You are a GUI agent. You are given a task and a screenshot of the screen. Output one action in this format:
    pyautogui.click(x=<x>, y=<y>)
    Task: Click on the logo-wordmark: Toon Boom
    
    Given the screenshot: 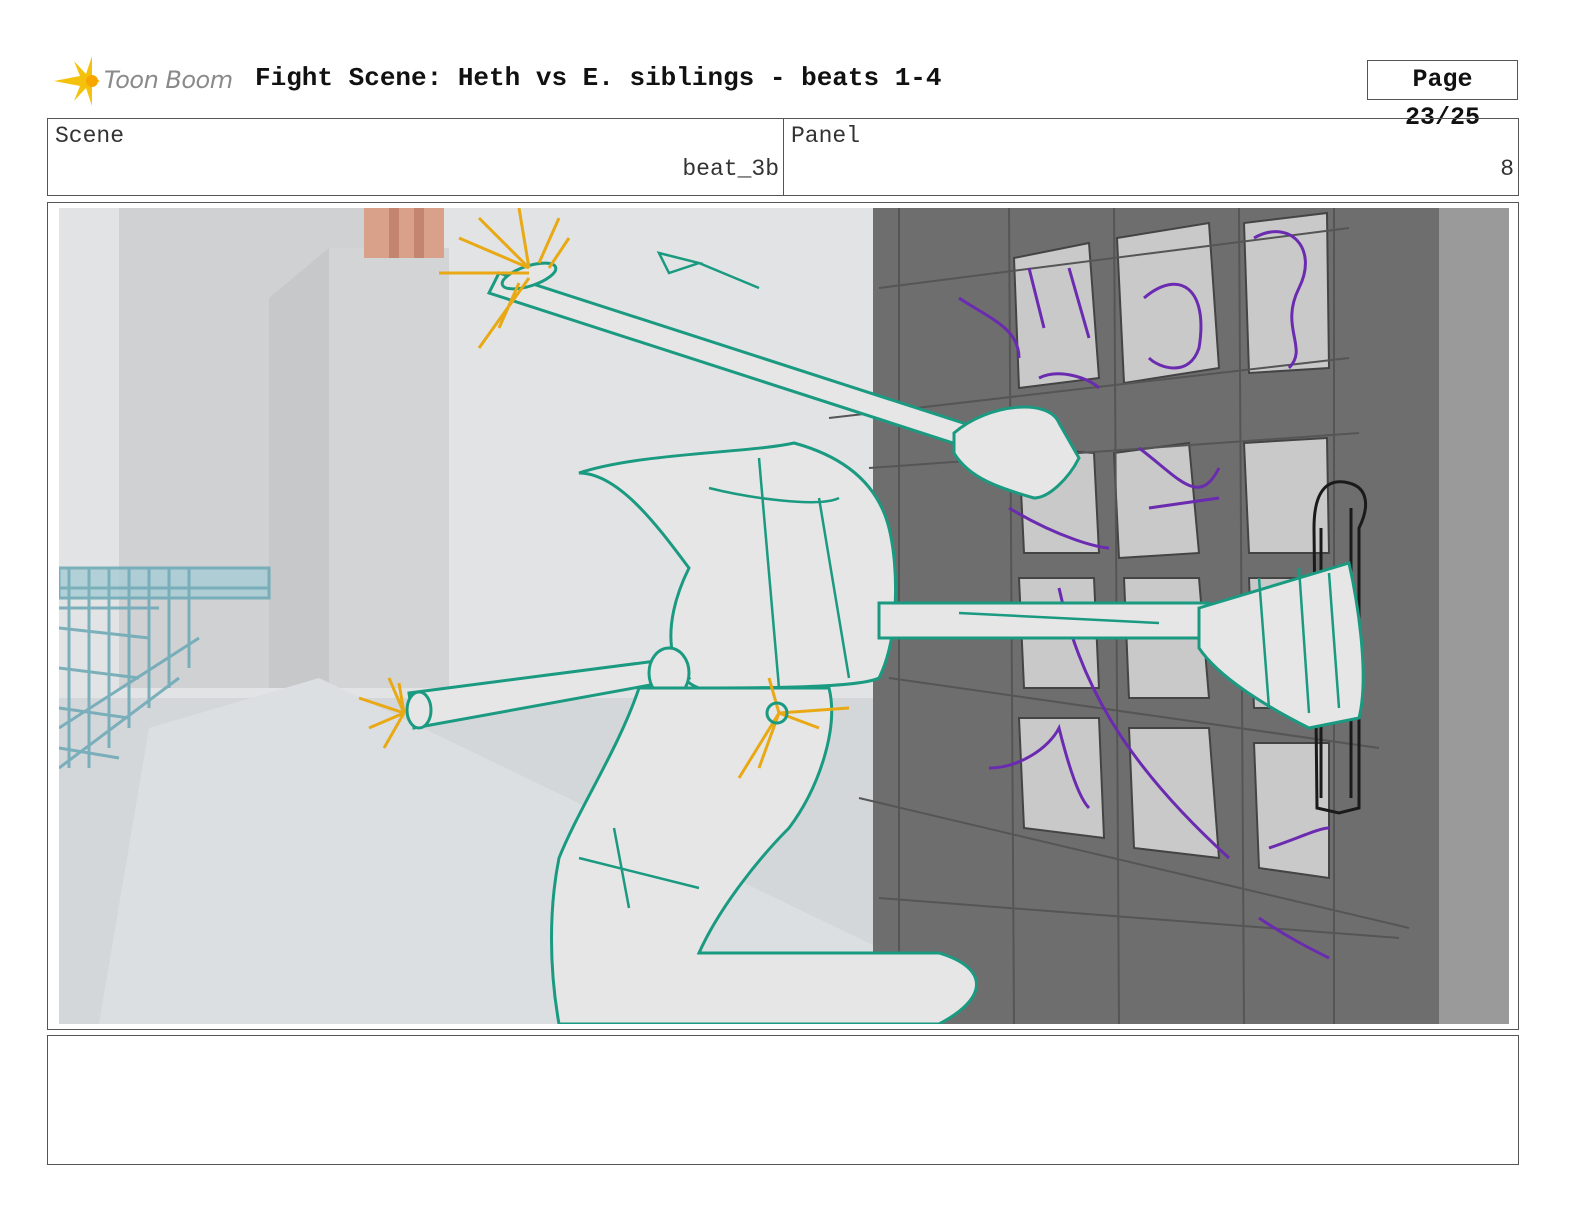 What is the action you would take?
    pyautogui.click(x=168, y=80)
    